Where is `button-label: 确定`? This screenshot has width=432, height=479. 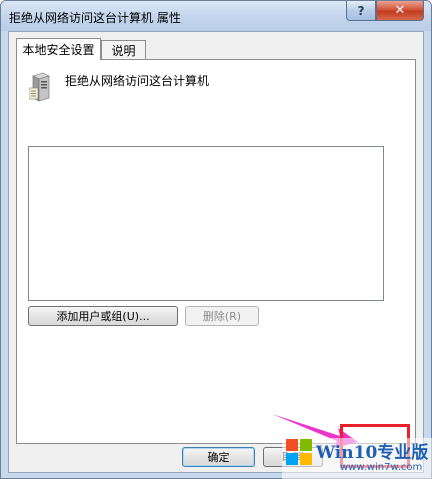
button-label: 确定 is located at coordinates (218, 457).